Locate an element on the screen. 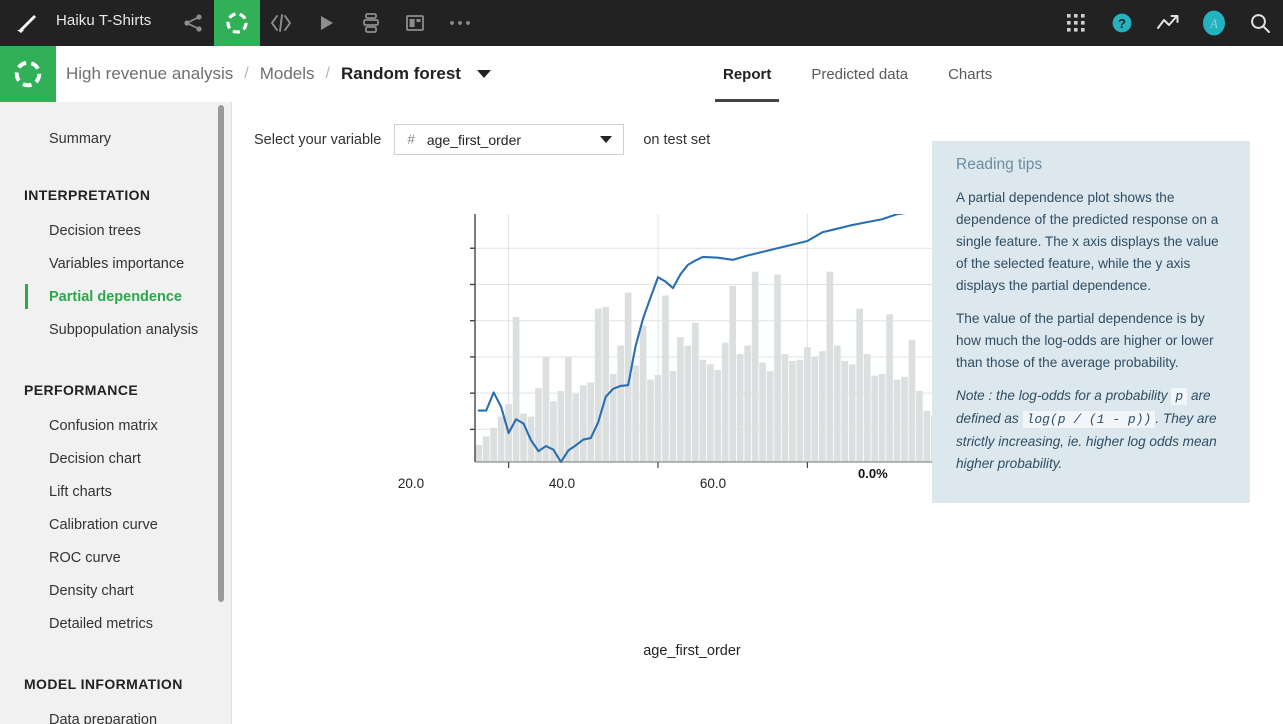 The height and width of the screenshot is (724, 1283). tab-report: Report is located at coordinates (747, 74).